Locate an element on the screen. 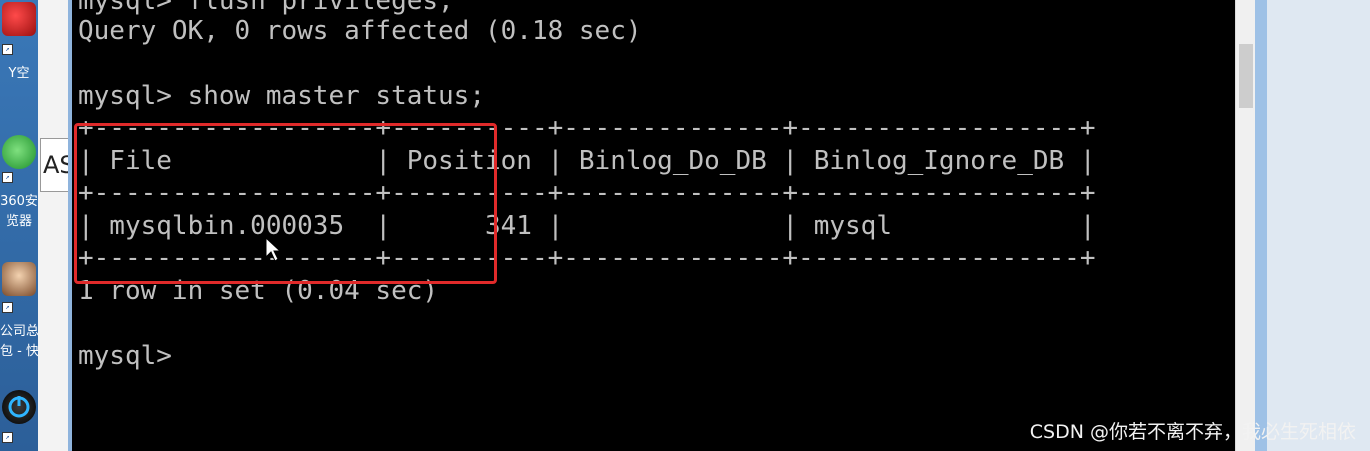  desktop-label: Y空 is located at coordinates (19, 73).